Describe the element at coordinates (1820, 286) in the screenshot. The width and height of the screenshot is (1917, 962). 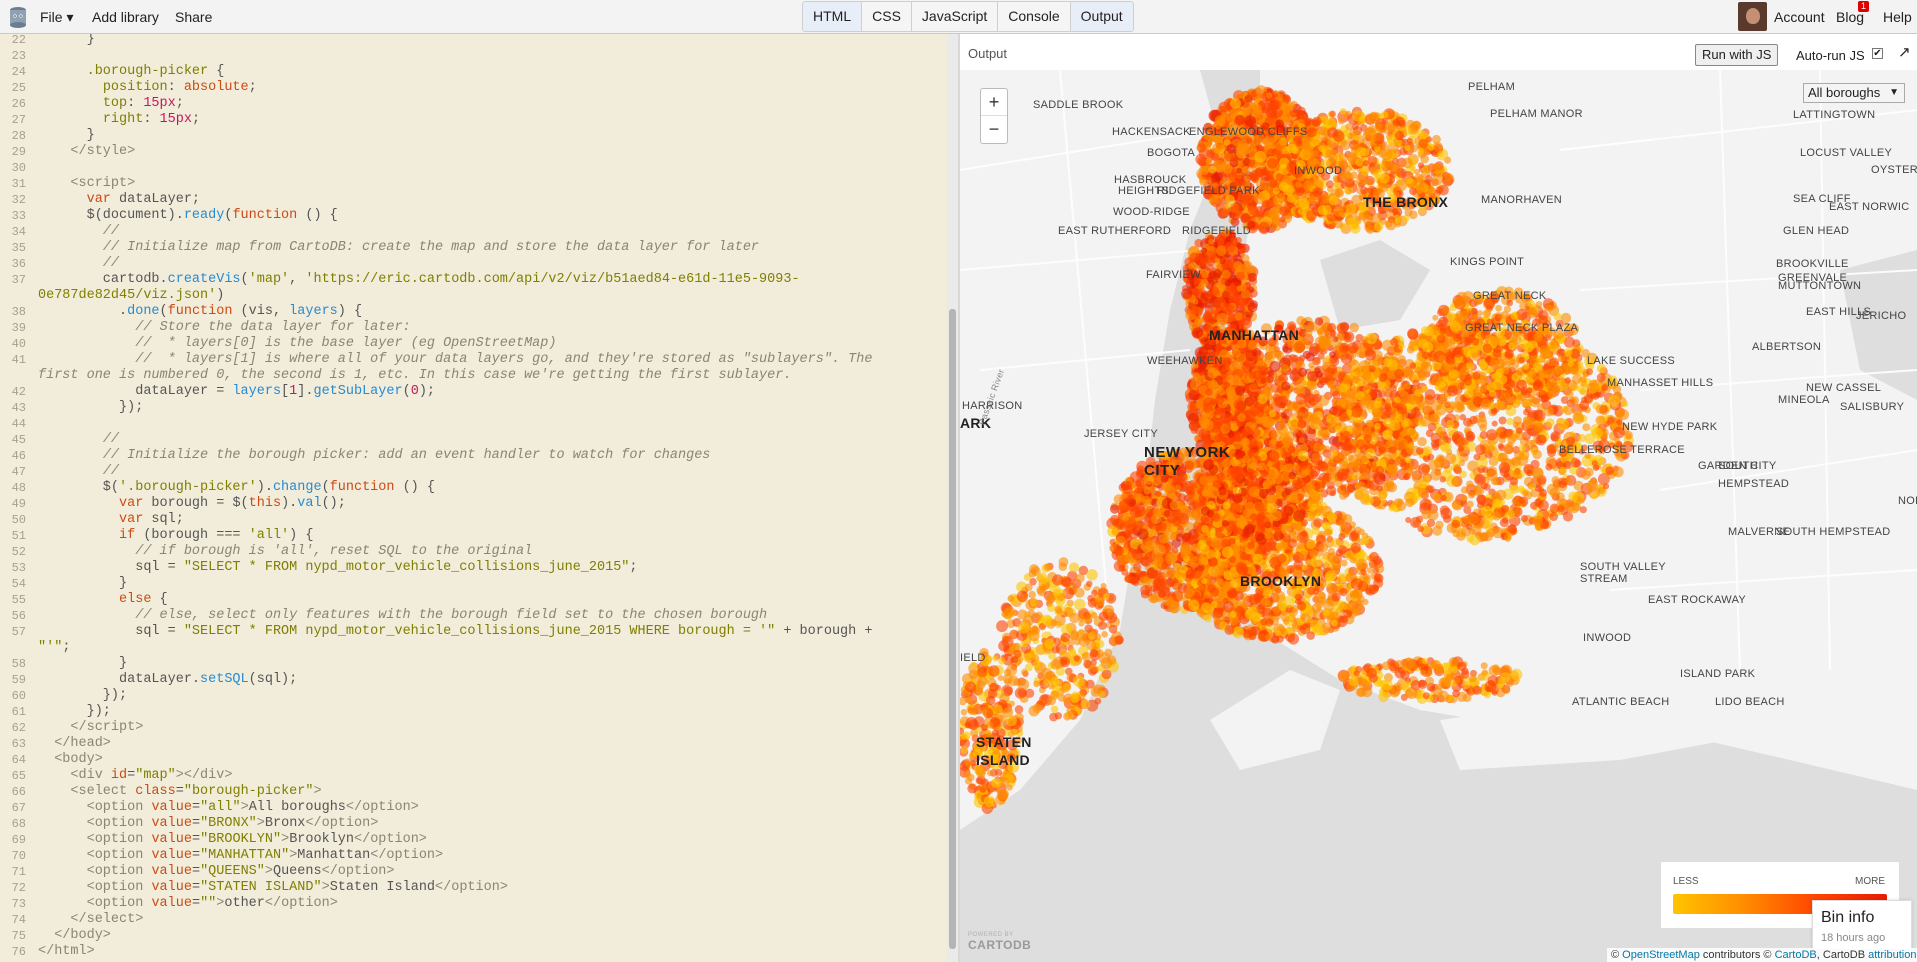
I see `map-label: MUTTONTOWN` at that location.